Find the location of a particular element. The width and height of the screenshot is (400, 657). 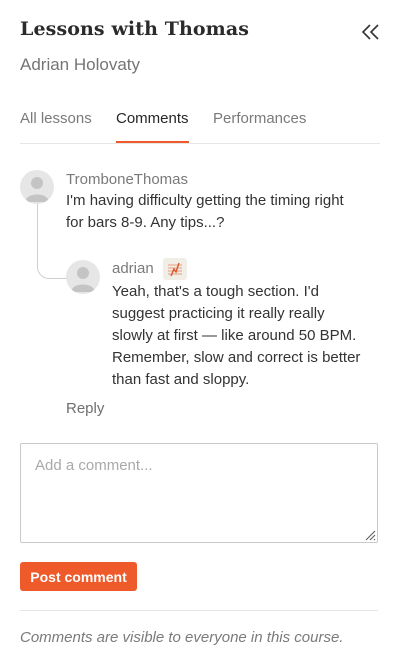

double-chevron-left-icon is located at coordinates (371, 32).